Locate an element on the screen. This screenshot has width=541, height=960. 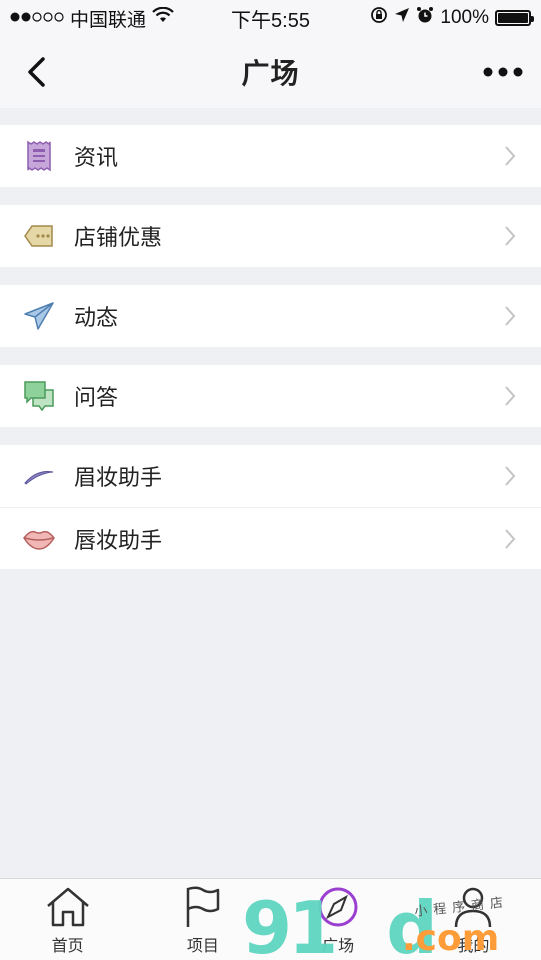
menu-item-label: 眉妆助手 is located at coordinates (118, 477).